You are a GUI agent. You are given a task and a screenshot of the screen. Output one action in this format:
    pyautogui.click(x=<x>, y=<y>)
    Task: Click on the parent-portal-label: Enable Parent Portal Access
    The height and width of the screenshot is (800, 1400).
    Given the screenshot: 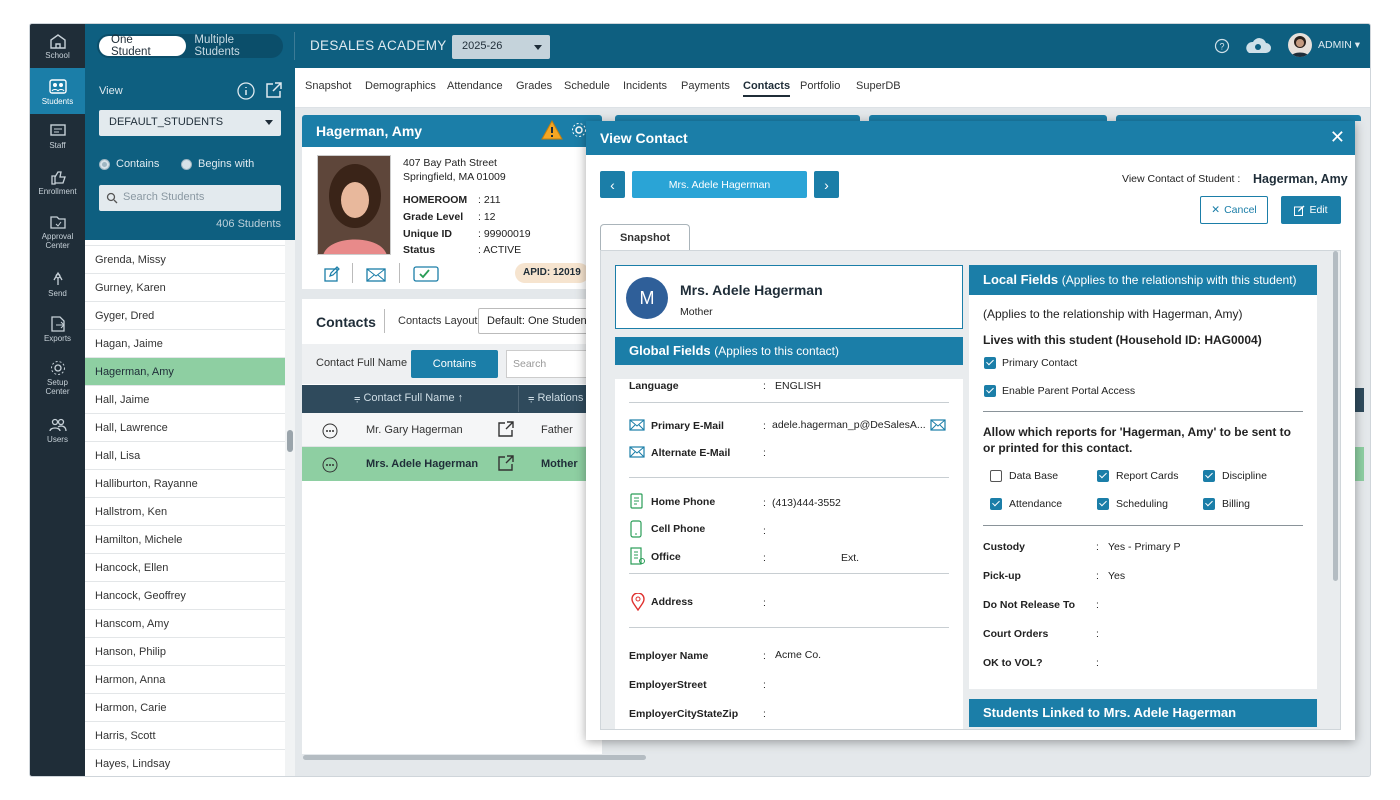 What is the action you would take?
    pyautogui.click(x=1069, y=391)
    